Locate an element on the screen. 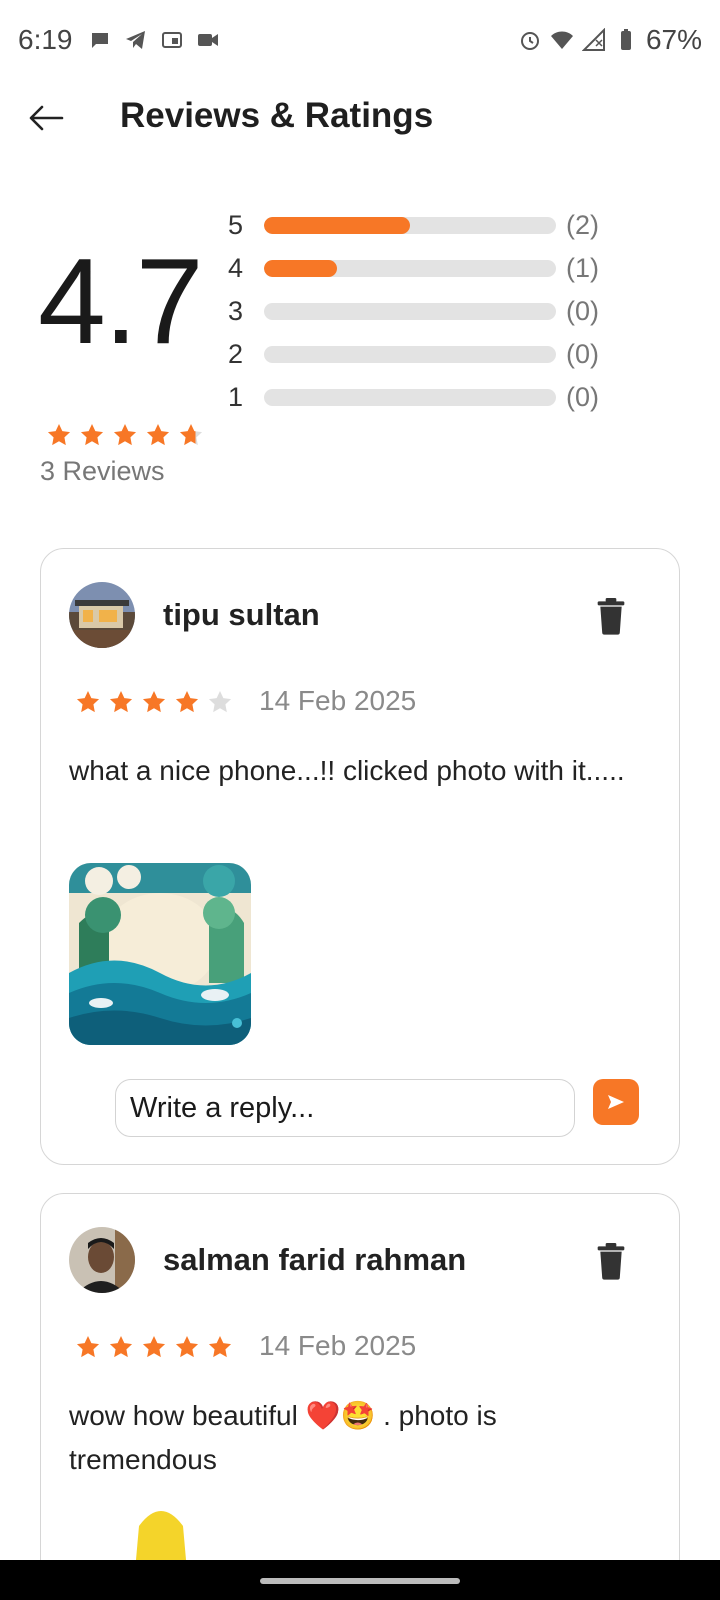  rating-distribution: 5 (2) 4 (1) 3 (0) 2 (0) 1 (0) is located at coordinates (428, 311).